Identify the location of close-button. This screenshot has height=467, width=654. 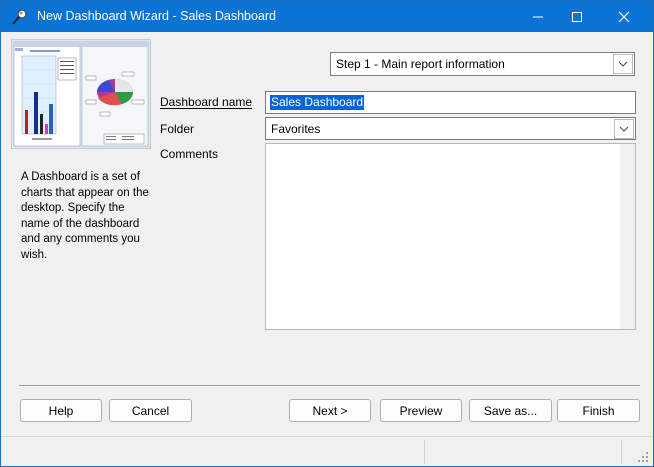
(624, 16).